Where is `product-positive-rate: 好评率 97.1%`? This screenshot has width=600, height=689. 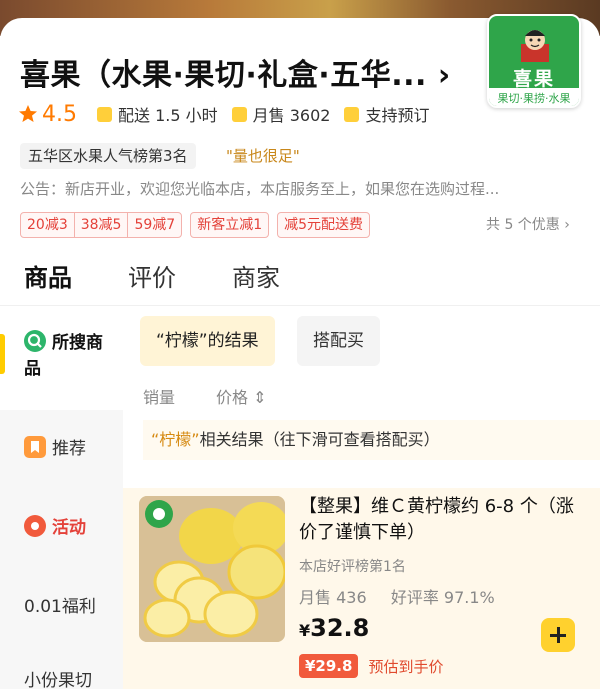
product-positive-rate: 好评率 97.1% is located at coordinates (442, 597).